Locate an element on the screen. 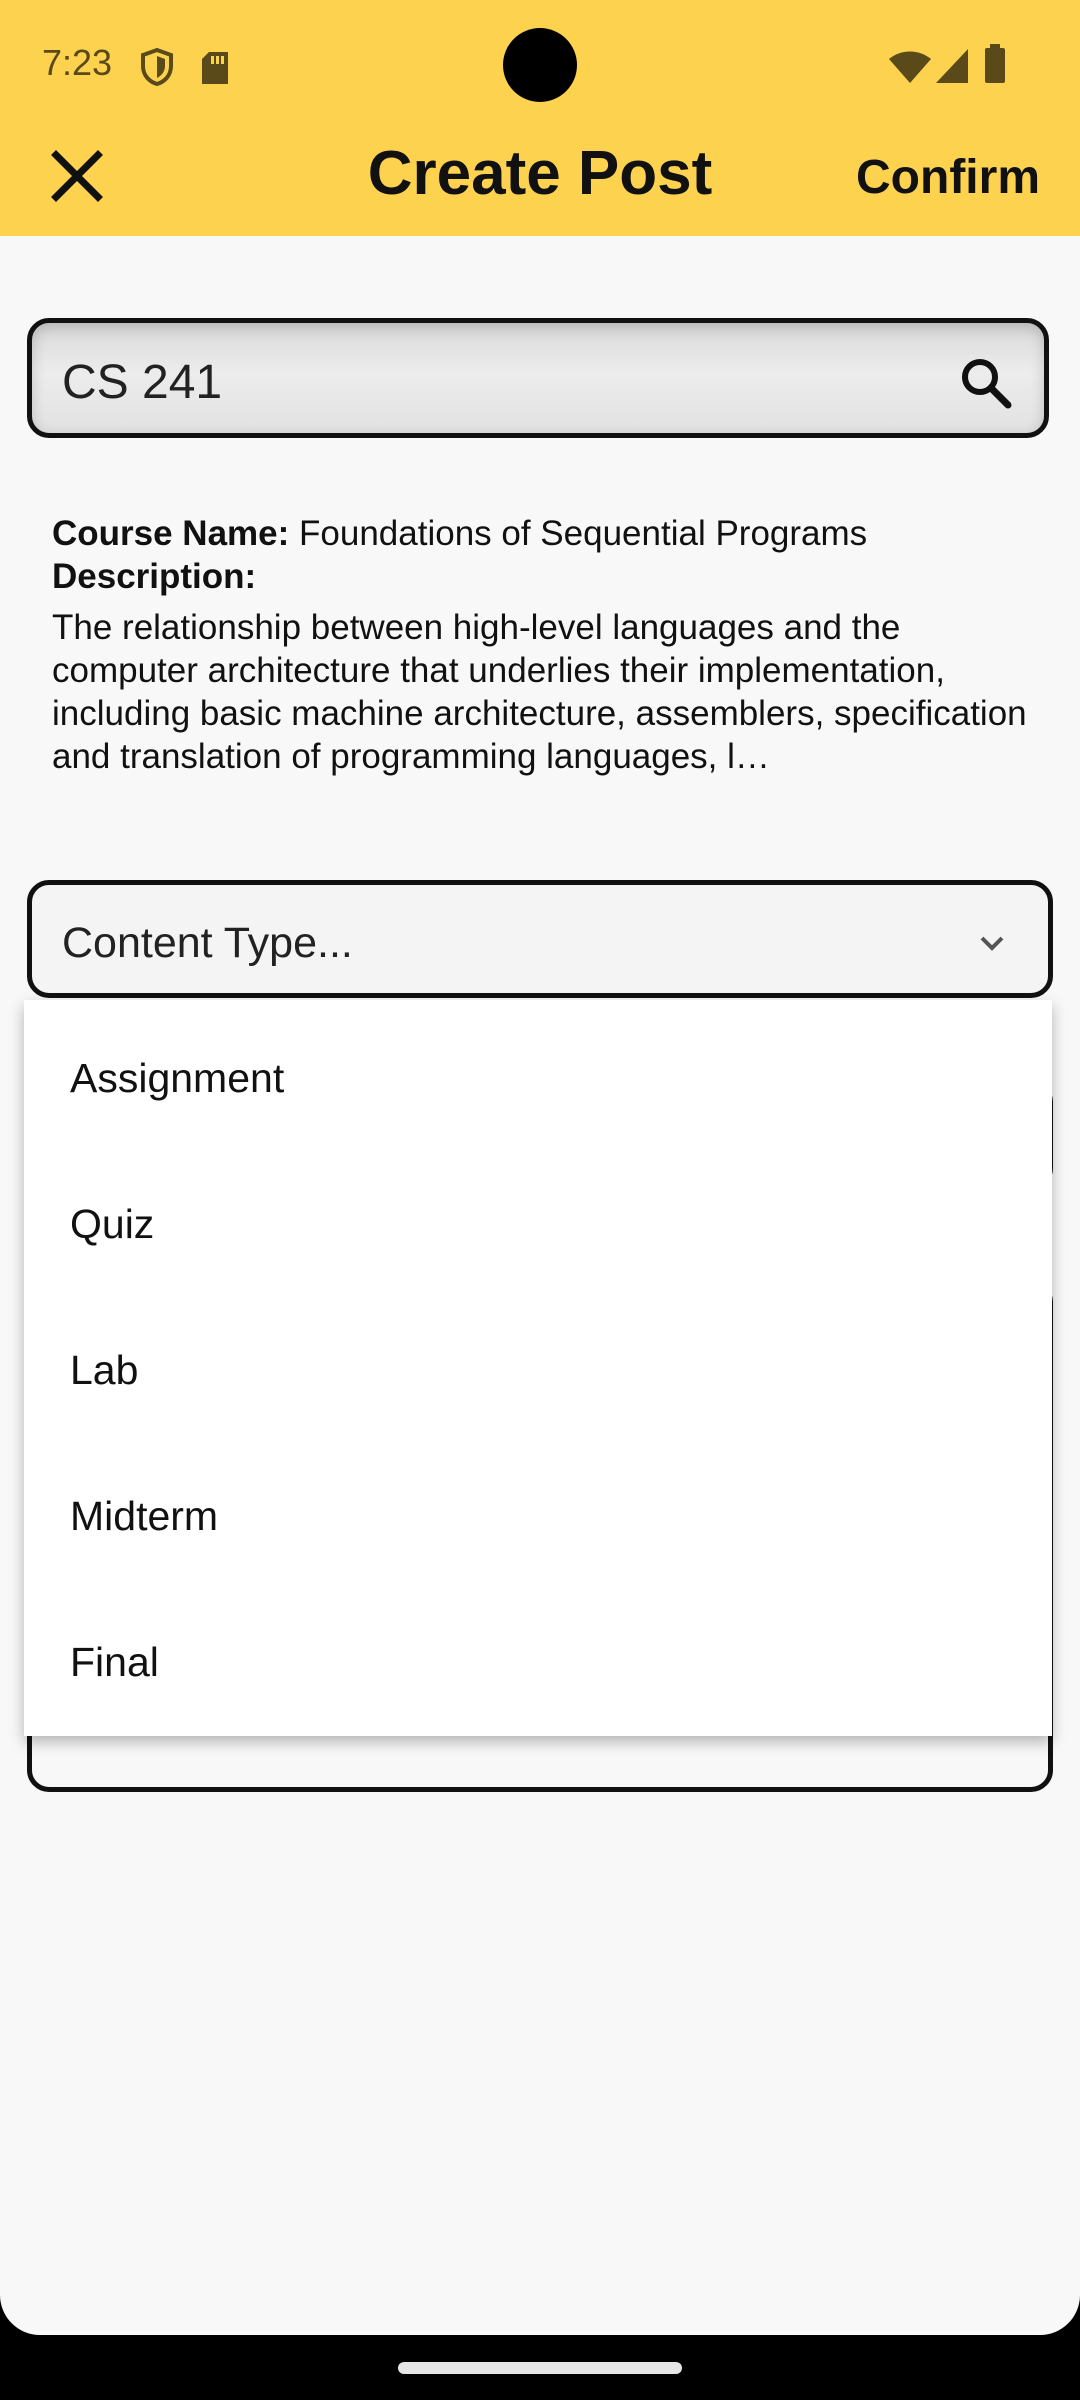 The height and width of the screenshot is (2400, 1080). dropdown-option-midterm: Midterm is located at coordinates (538, 1516).